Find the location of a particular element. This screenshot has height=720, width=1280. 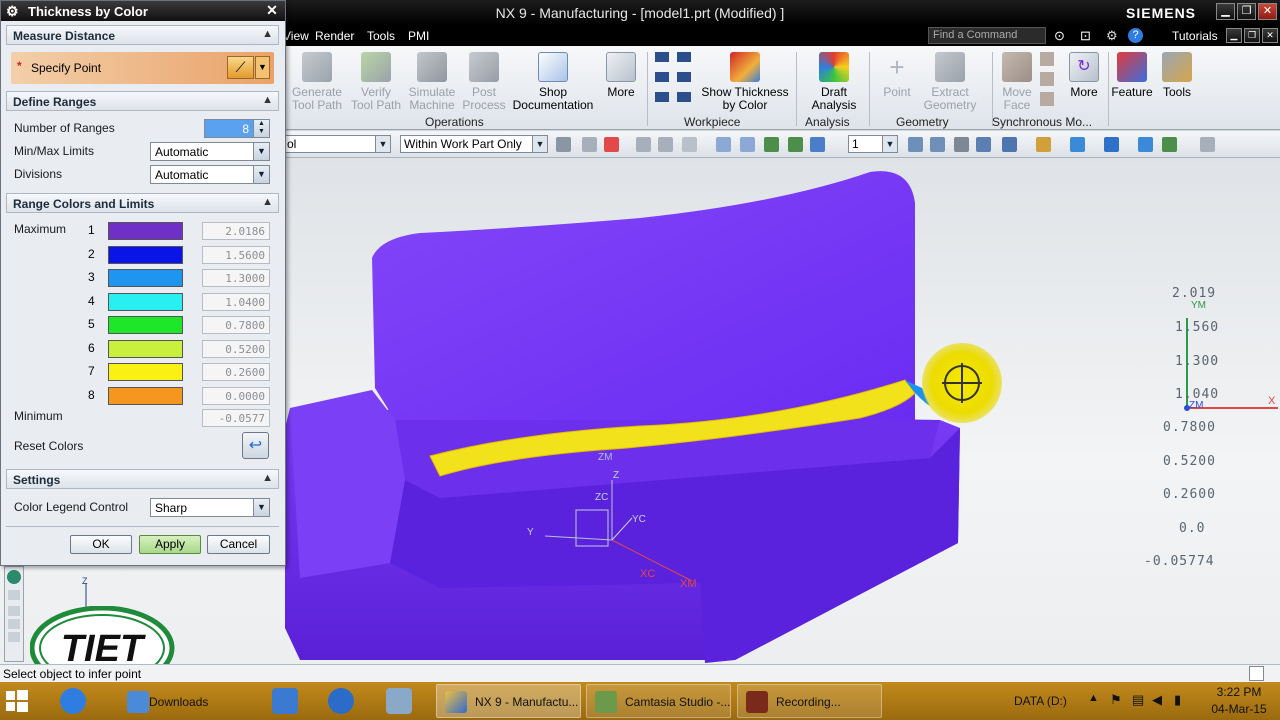

color-legend-select: Sharp ▼ is located at coordinates (210, 507).